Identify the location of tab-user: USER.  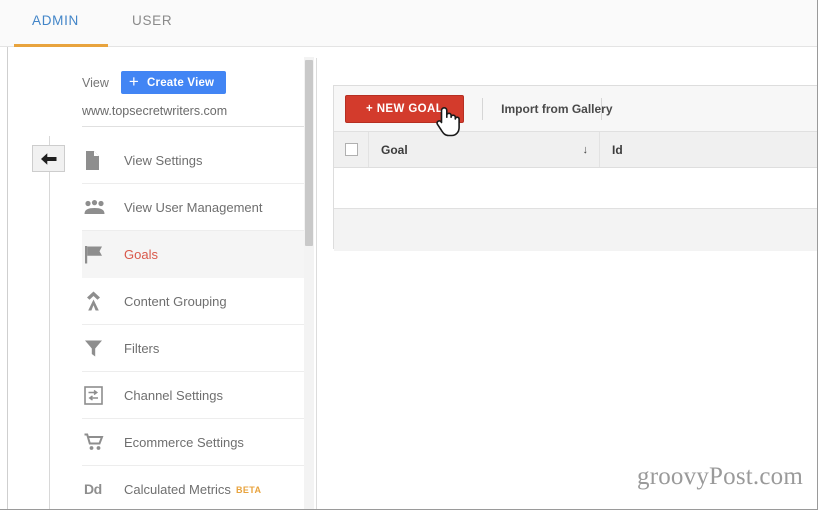
(152, 20).